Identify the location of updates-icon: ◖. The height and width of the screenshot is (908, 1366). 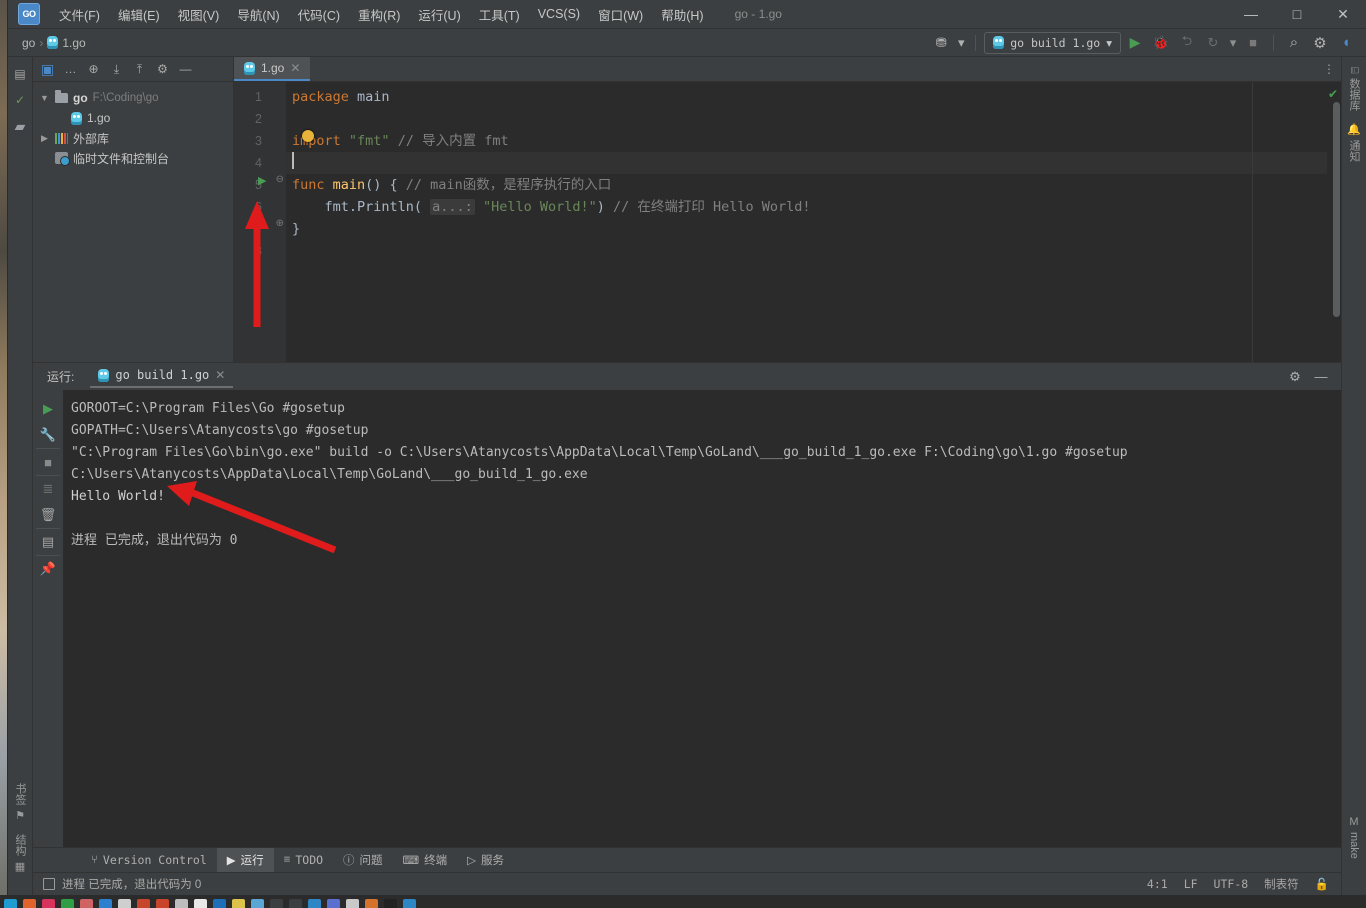
(1346, 43).